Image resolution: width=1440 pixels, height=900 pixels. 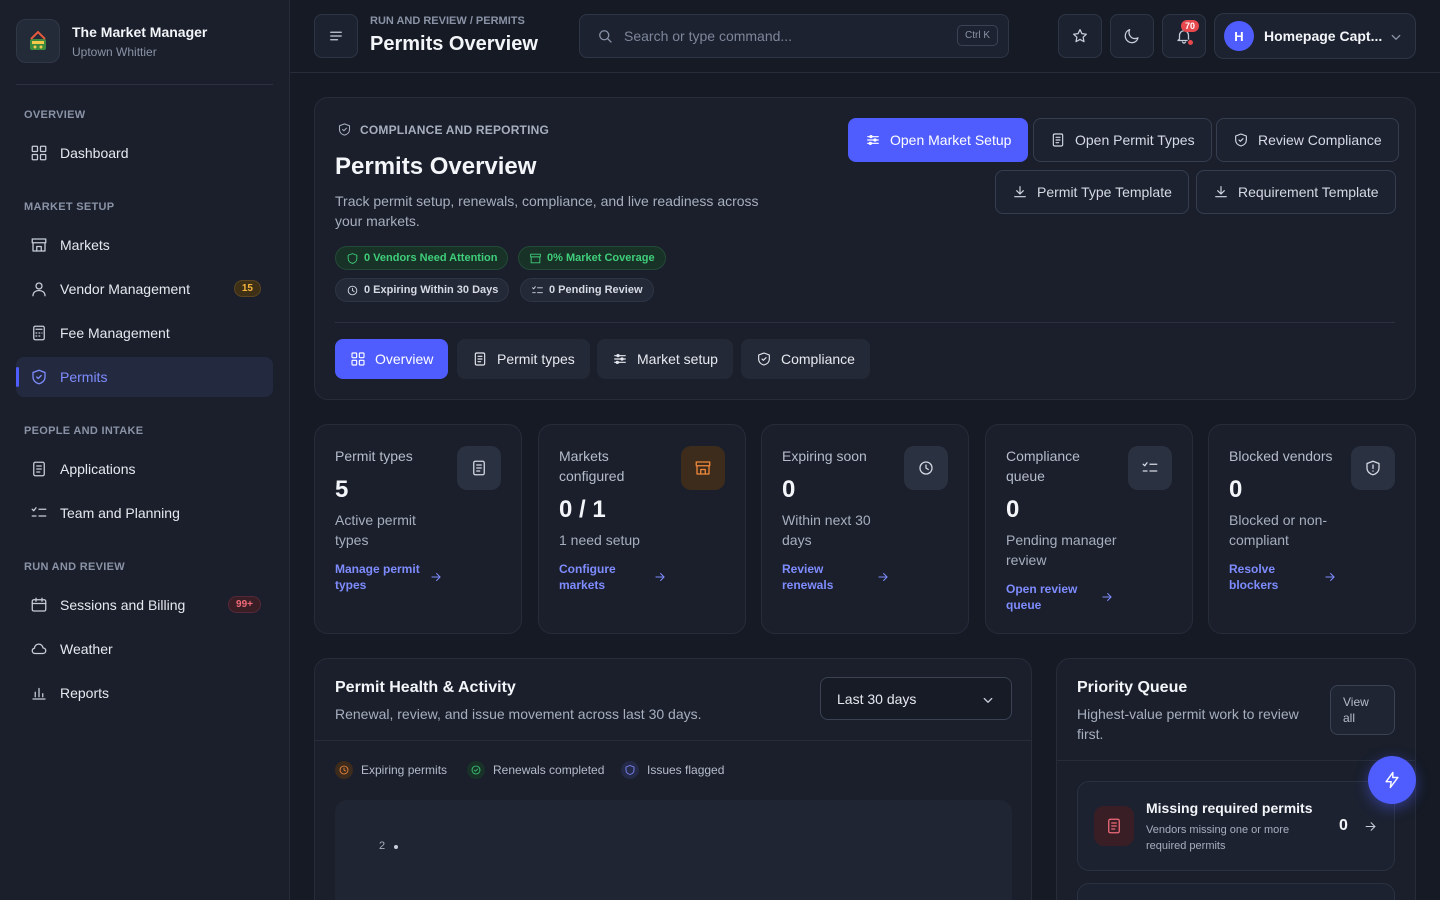 I want to click on hero-divider, so click(x=865, y=322).